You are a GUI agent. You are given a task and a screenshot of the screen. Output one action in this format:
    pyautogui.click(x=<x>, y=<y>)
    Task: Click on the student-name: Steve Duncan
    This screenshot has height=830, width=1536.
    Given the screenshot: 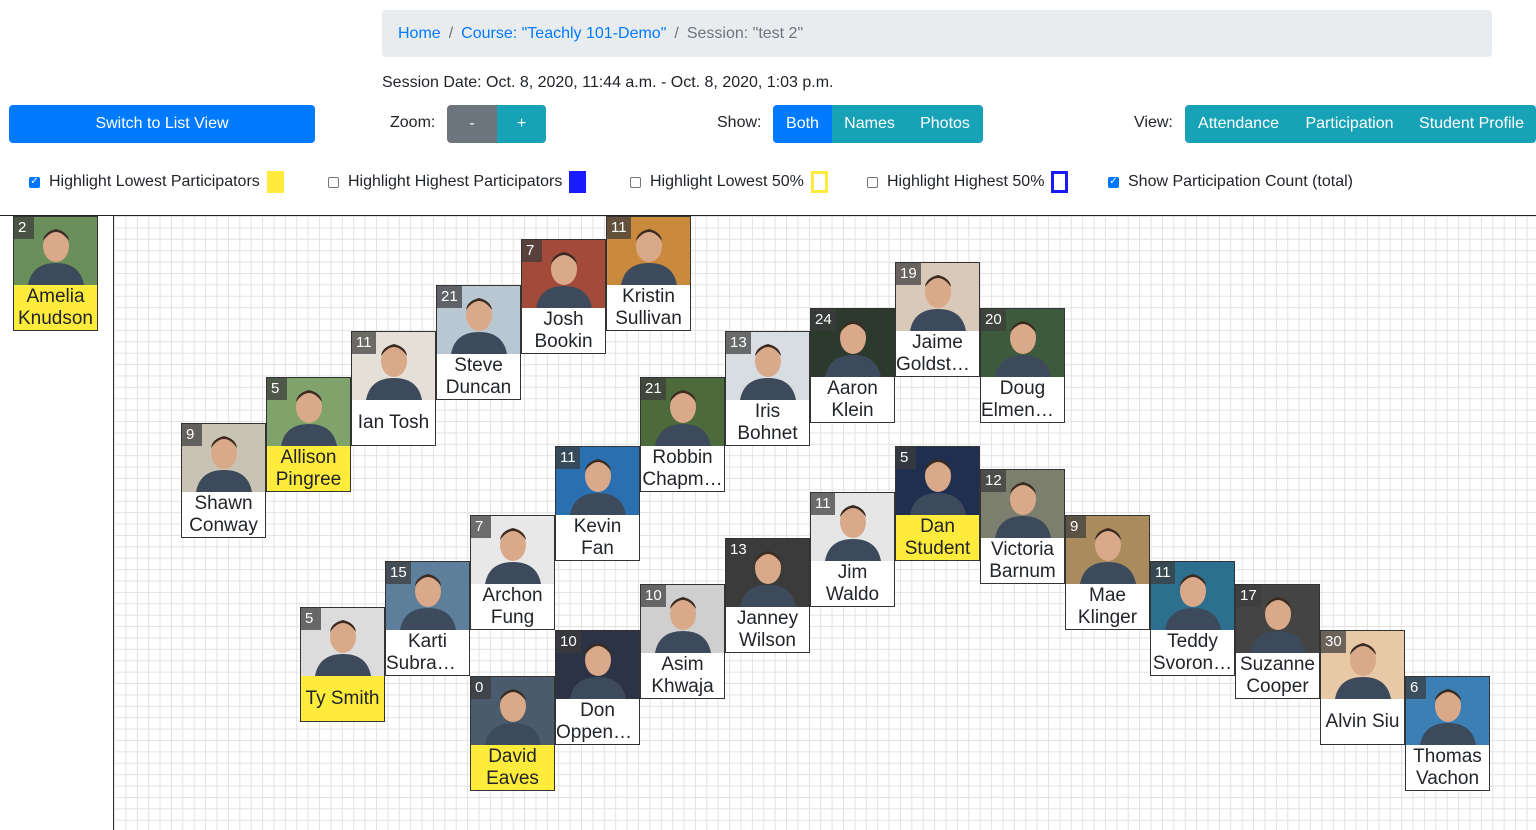 What is the action you would take?
    pyautogui.click(x=478, y=376)
    